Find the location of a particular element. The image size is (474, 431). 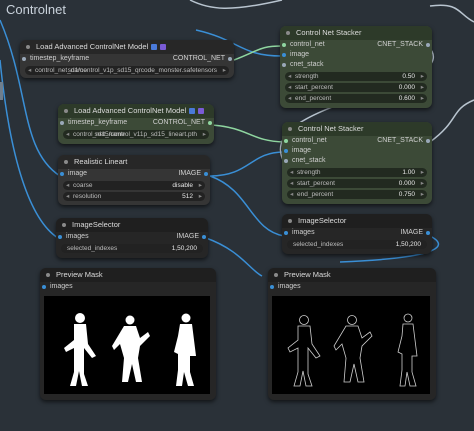

left-scrollbar is located at coordinates (1, 91).